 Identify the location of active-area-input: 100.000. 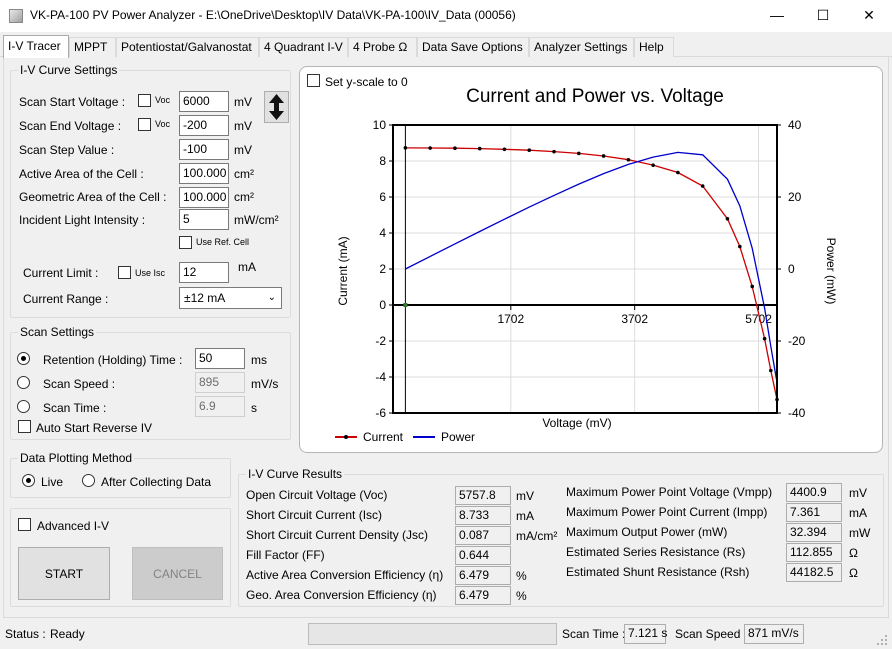
(204, 173).